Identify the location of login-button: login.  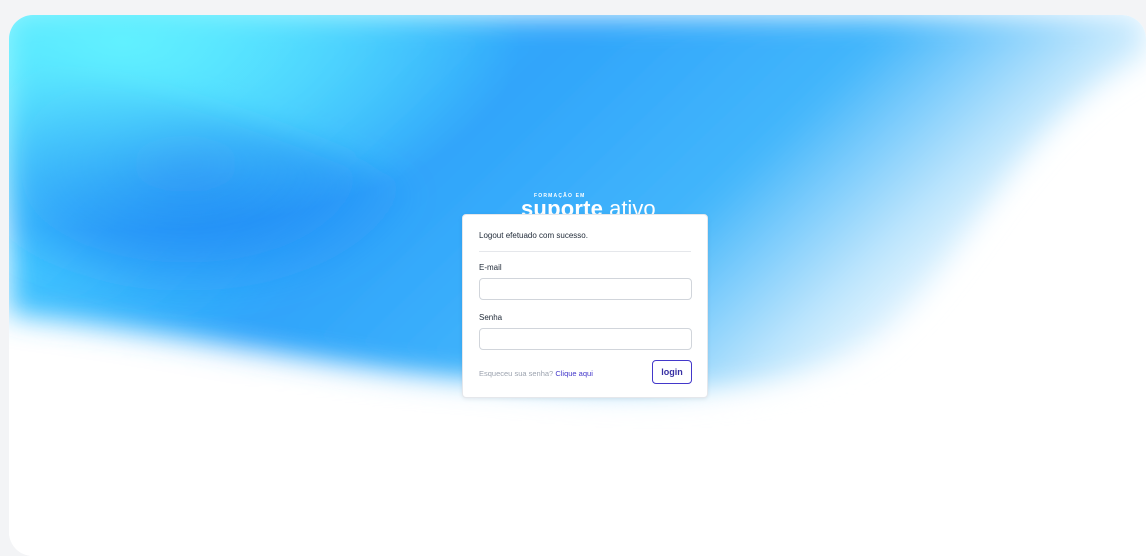
(672, 372).